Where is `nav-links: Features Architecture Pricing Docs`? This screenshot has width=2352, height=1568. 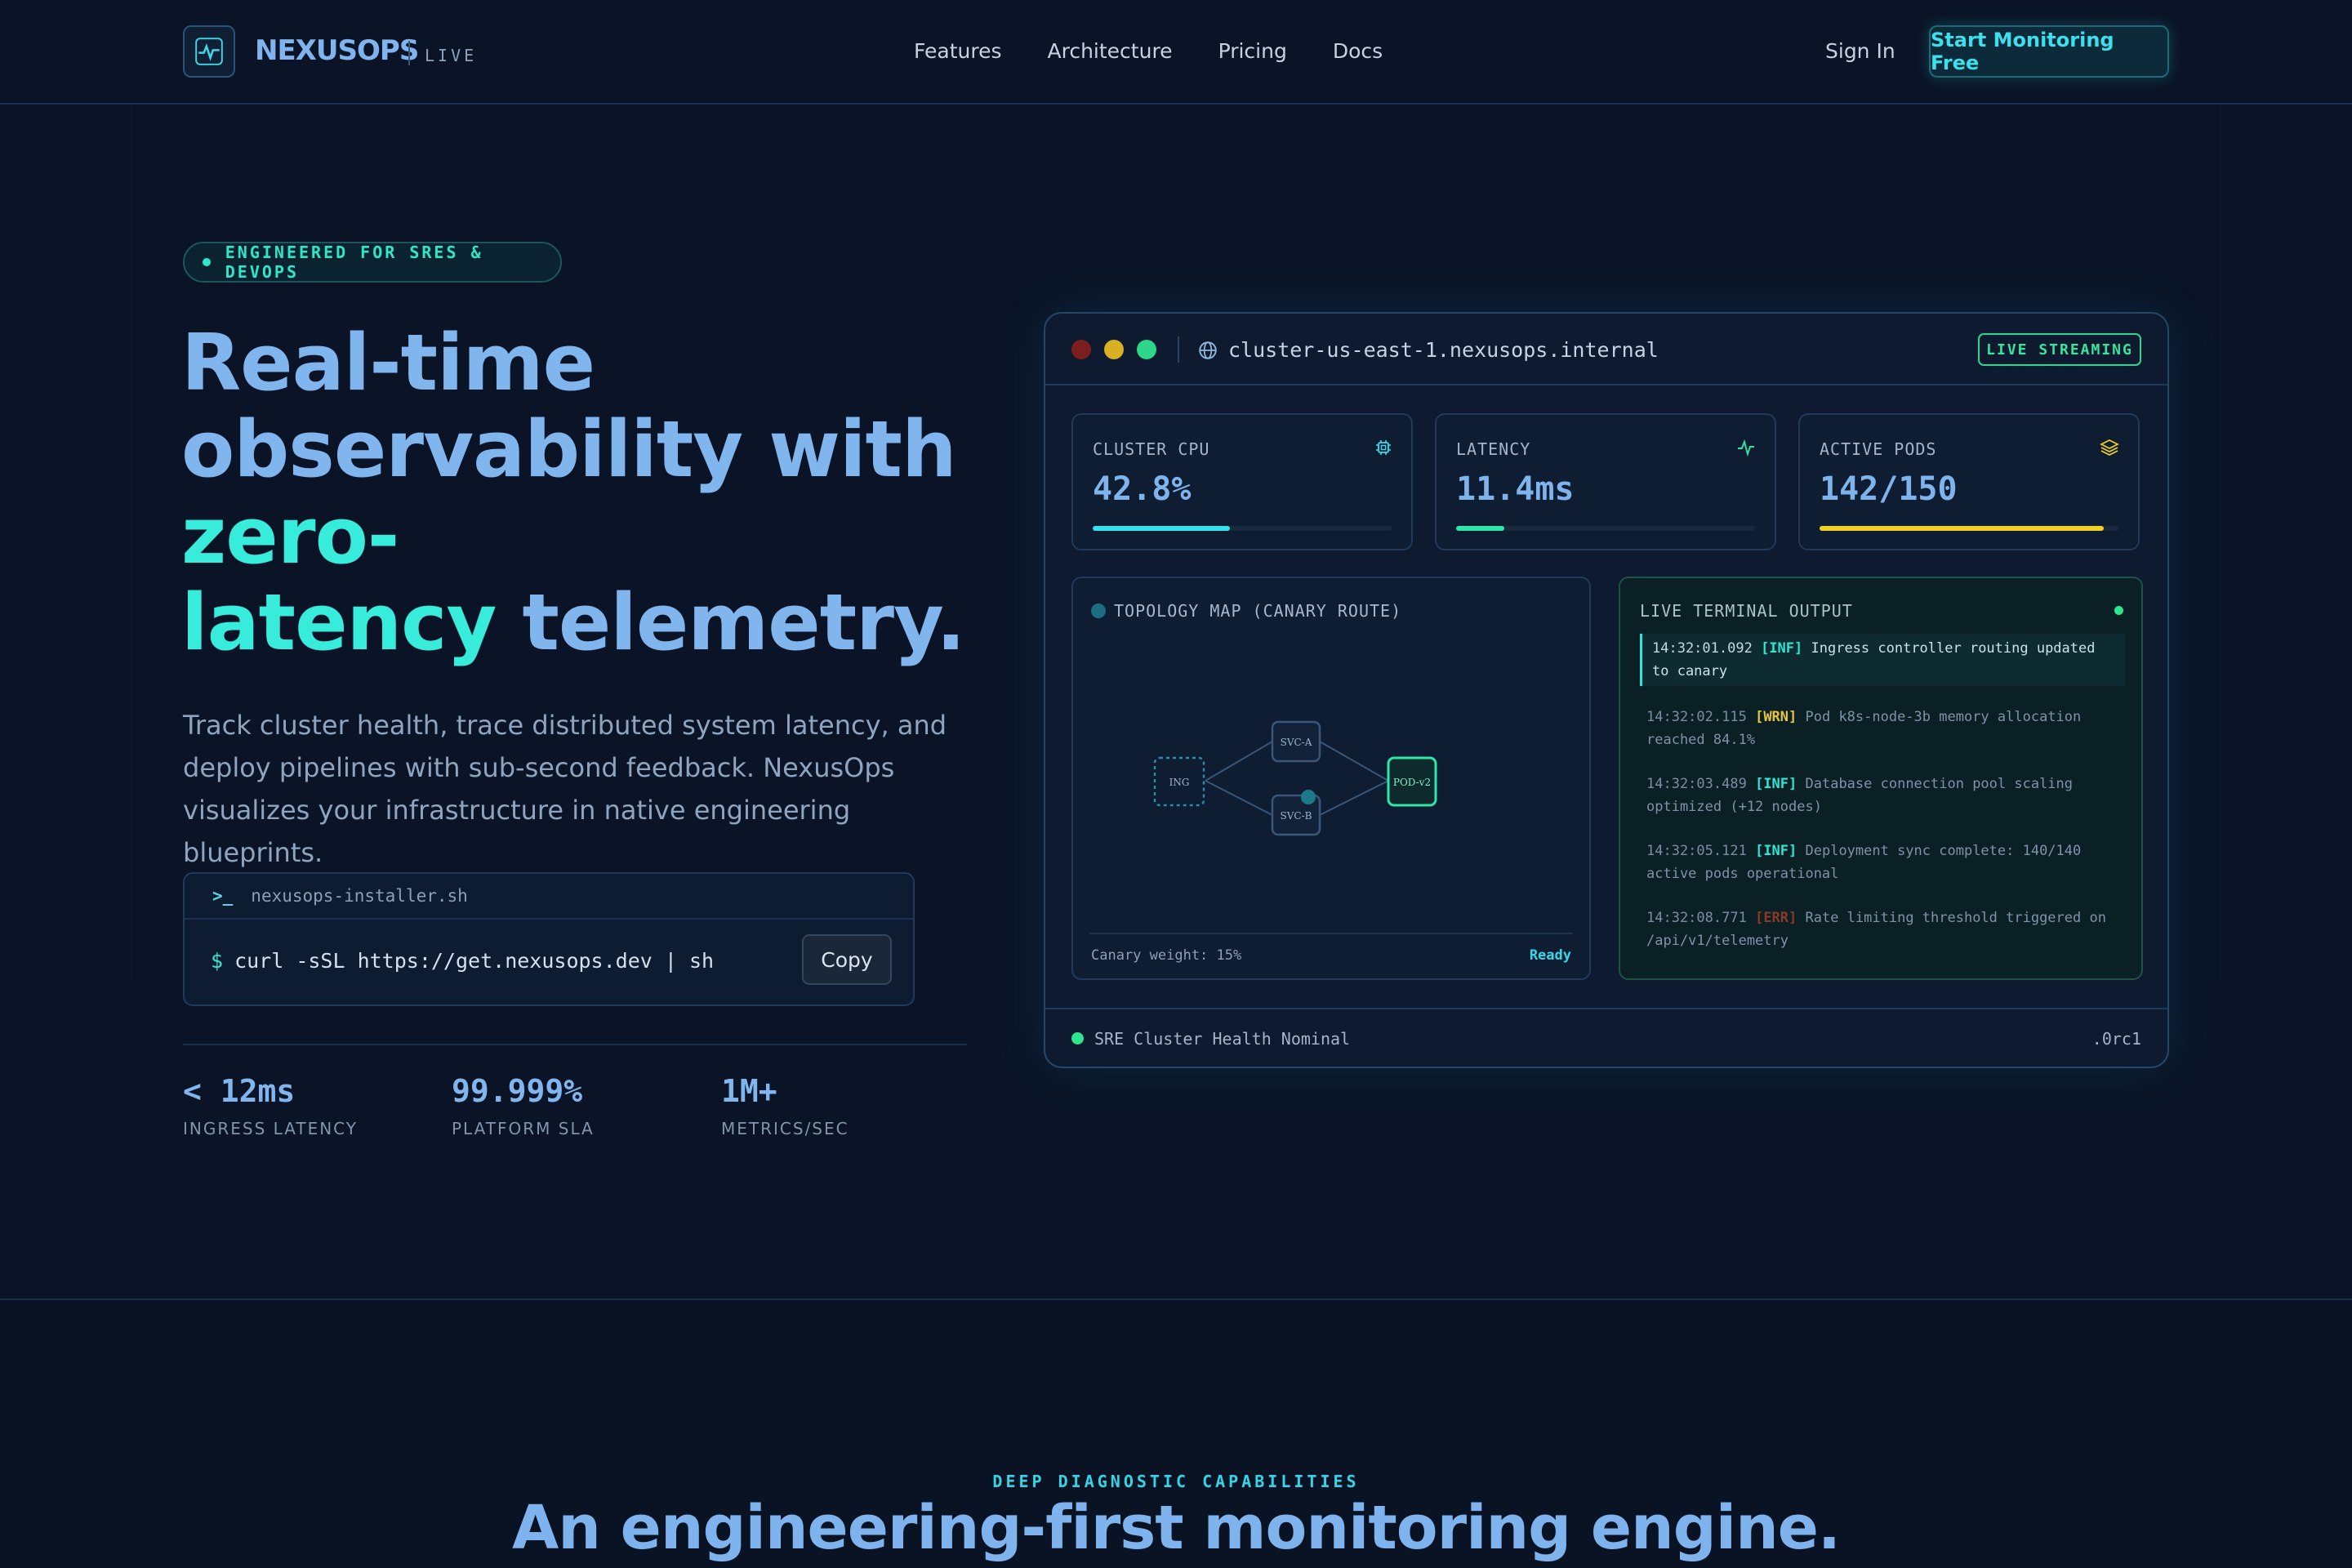 nav-links: Features Architecture Pricing Docs is located at coordinates (1148, 51).